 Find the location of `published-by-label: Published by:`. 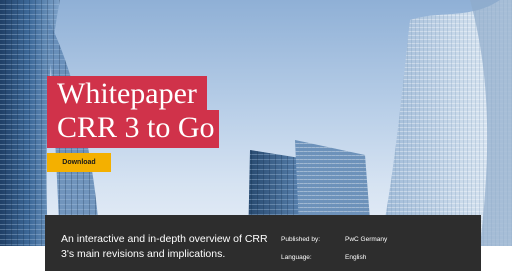

published-by-label: Published by: is located at coordinates (301, 239).